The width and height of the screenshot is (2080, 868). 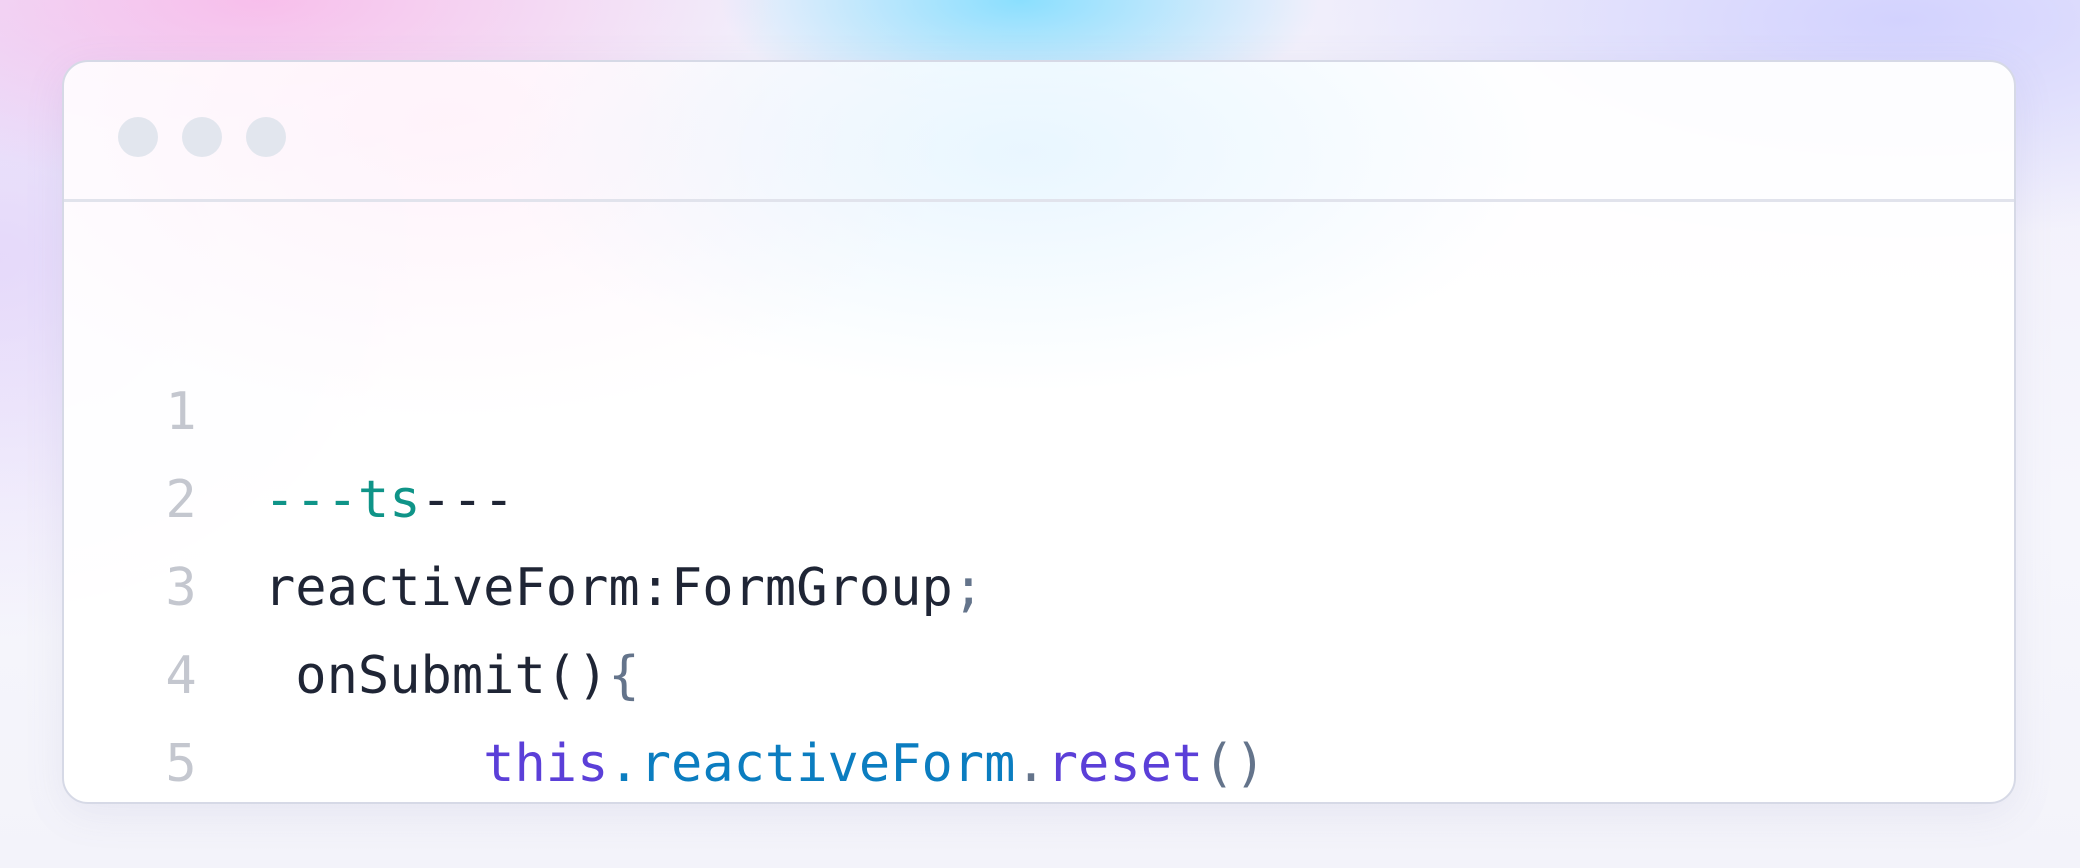 What do you see at coordinates (1125, 764) in the screenshot?
I see `code-token: reset` at bounding box center [1125, 764].